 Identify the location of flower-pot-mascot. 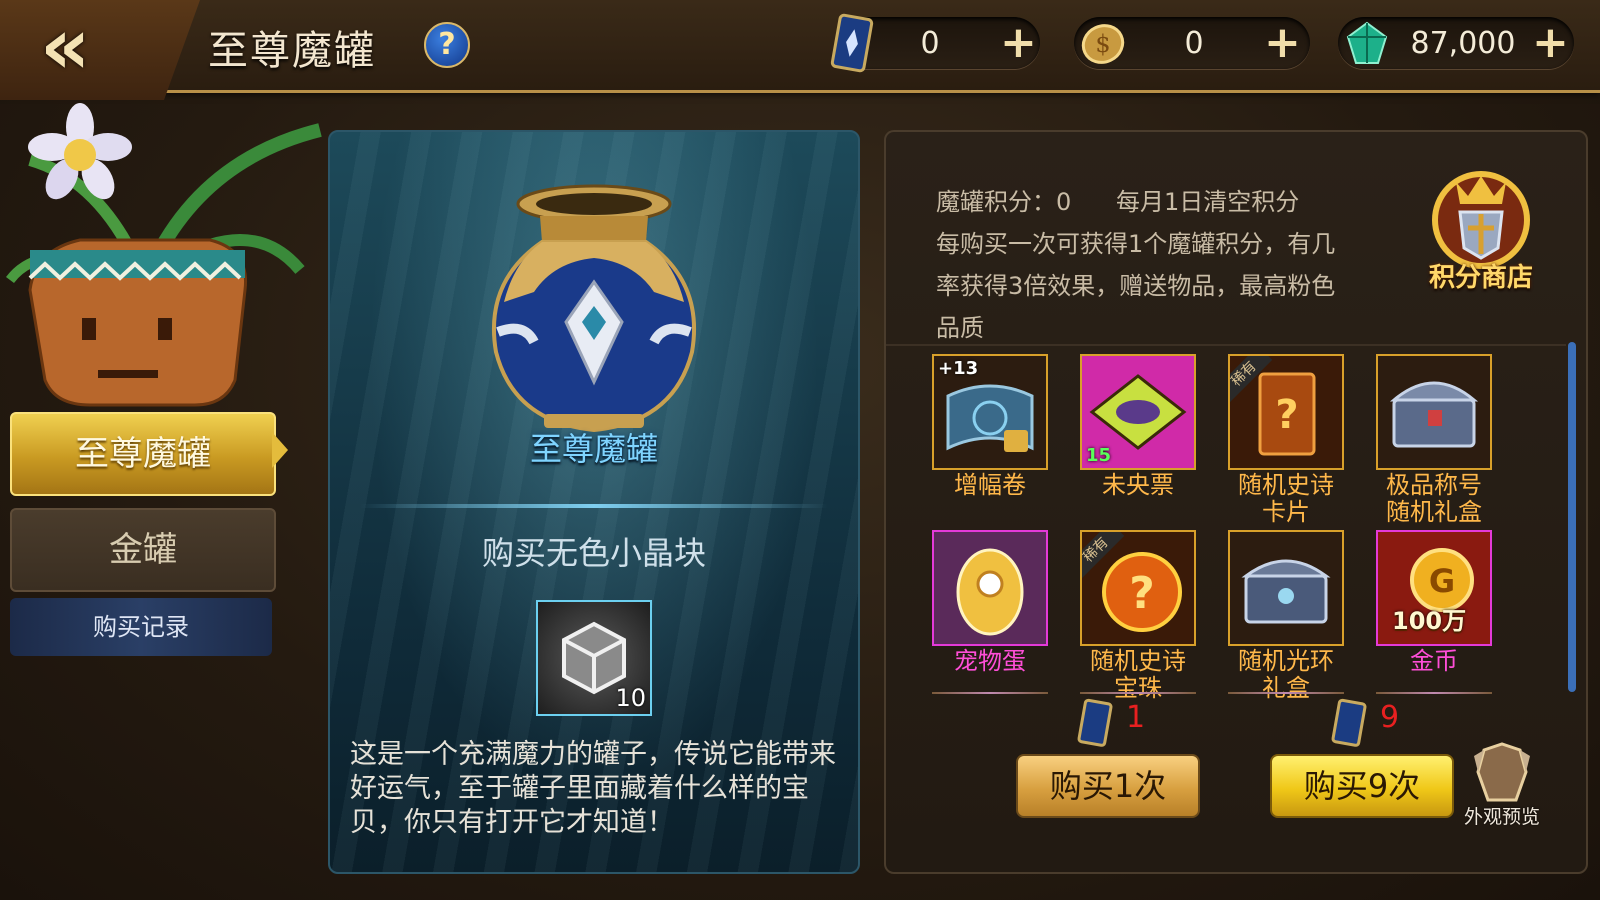
(164, 255).